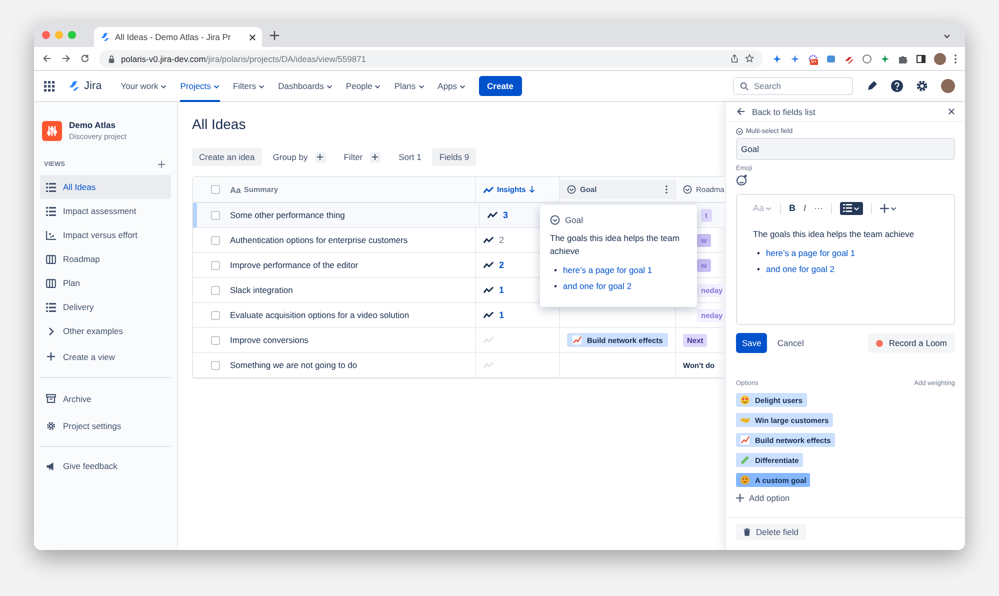 The width and height of the screenshot is (999, 596). Describe the element at coordinates (105, 356) in the screenshot. I see `sidebar-item: Create a view` at that location.